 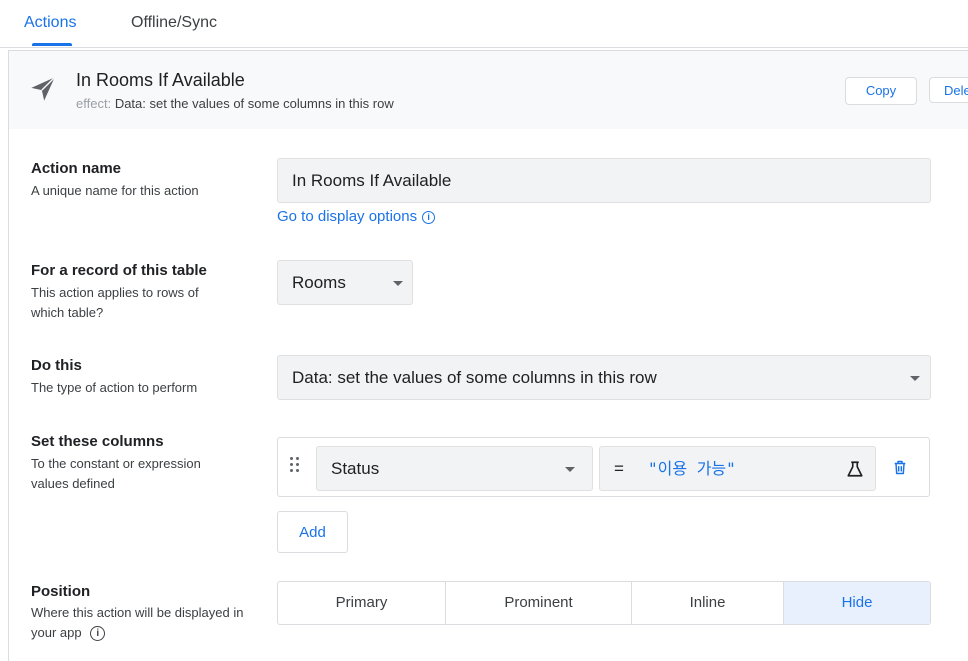 What do you see at coordinates (56, 365) in the screenshot?
I see `do-this-label: Do this` at bounding box center [56, 365].